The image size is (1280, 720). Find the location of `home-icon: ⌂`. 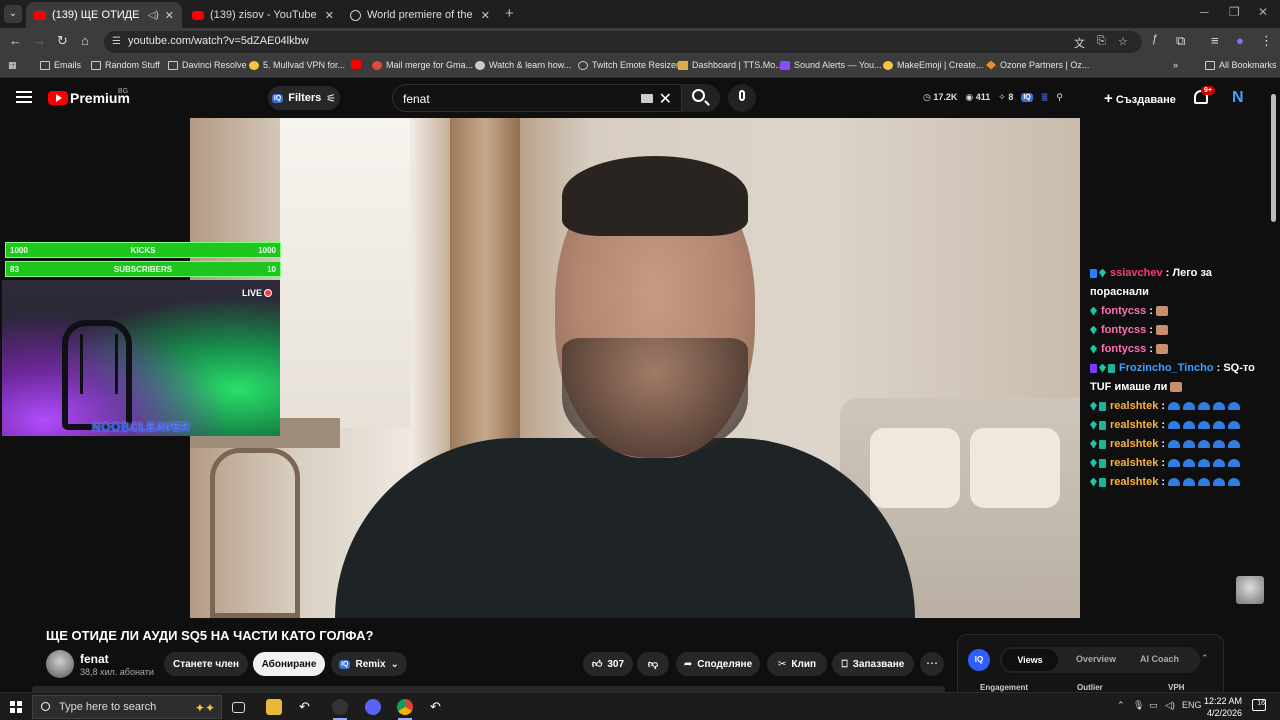

home-icon: ⌂ is located at coordinates (85, 40).